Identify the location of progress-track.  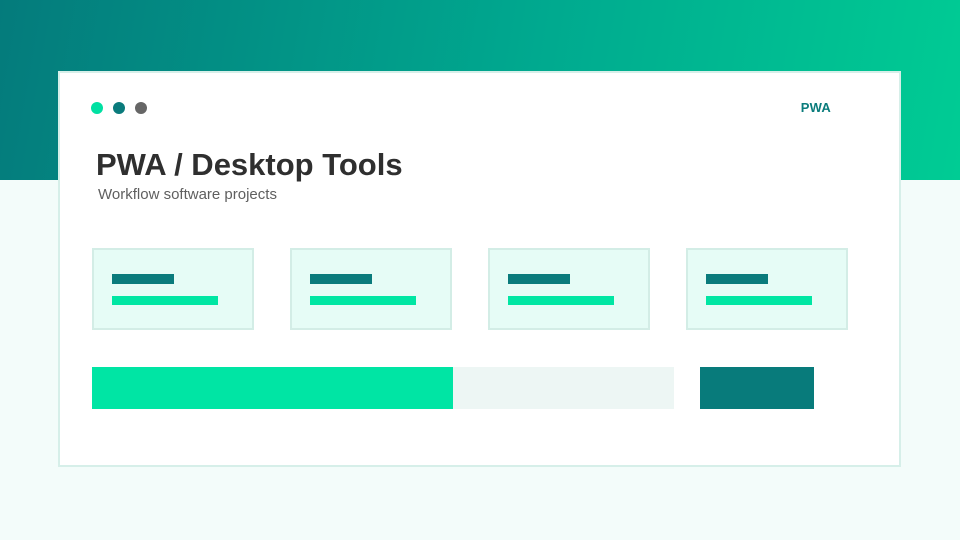
(383, 388).